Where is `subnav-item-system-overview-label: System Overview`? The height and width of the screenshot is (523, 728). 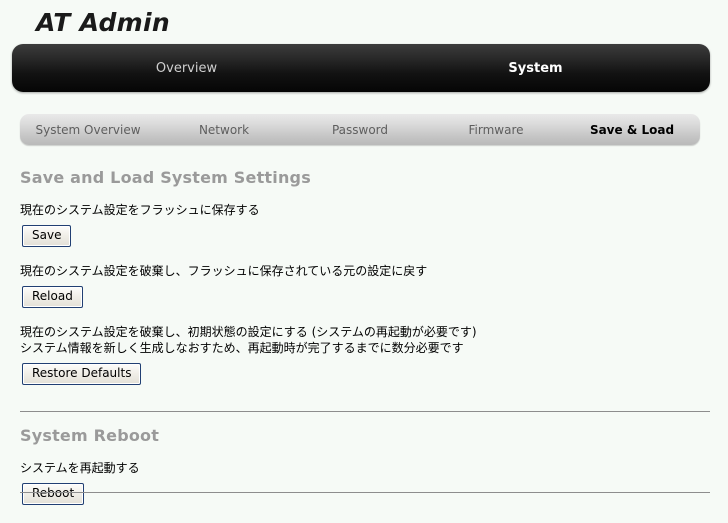
subnav-item-system-overview-label: System Overview is located at coordinates (88, 129).